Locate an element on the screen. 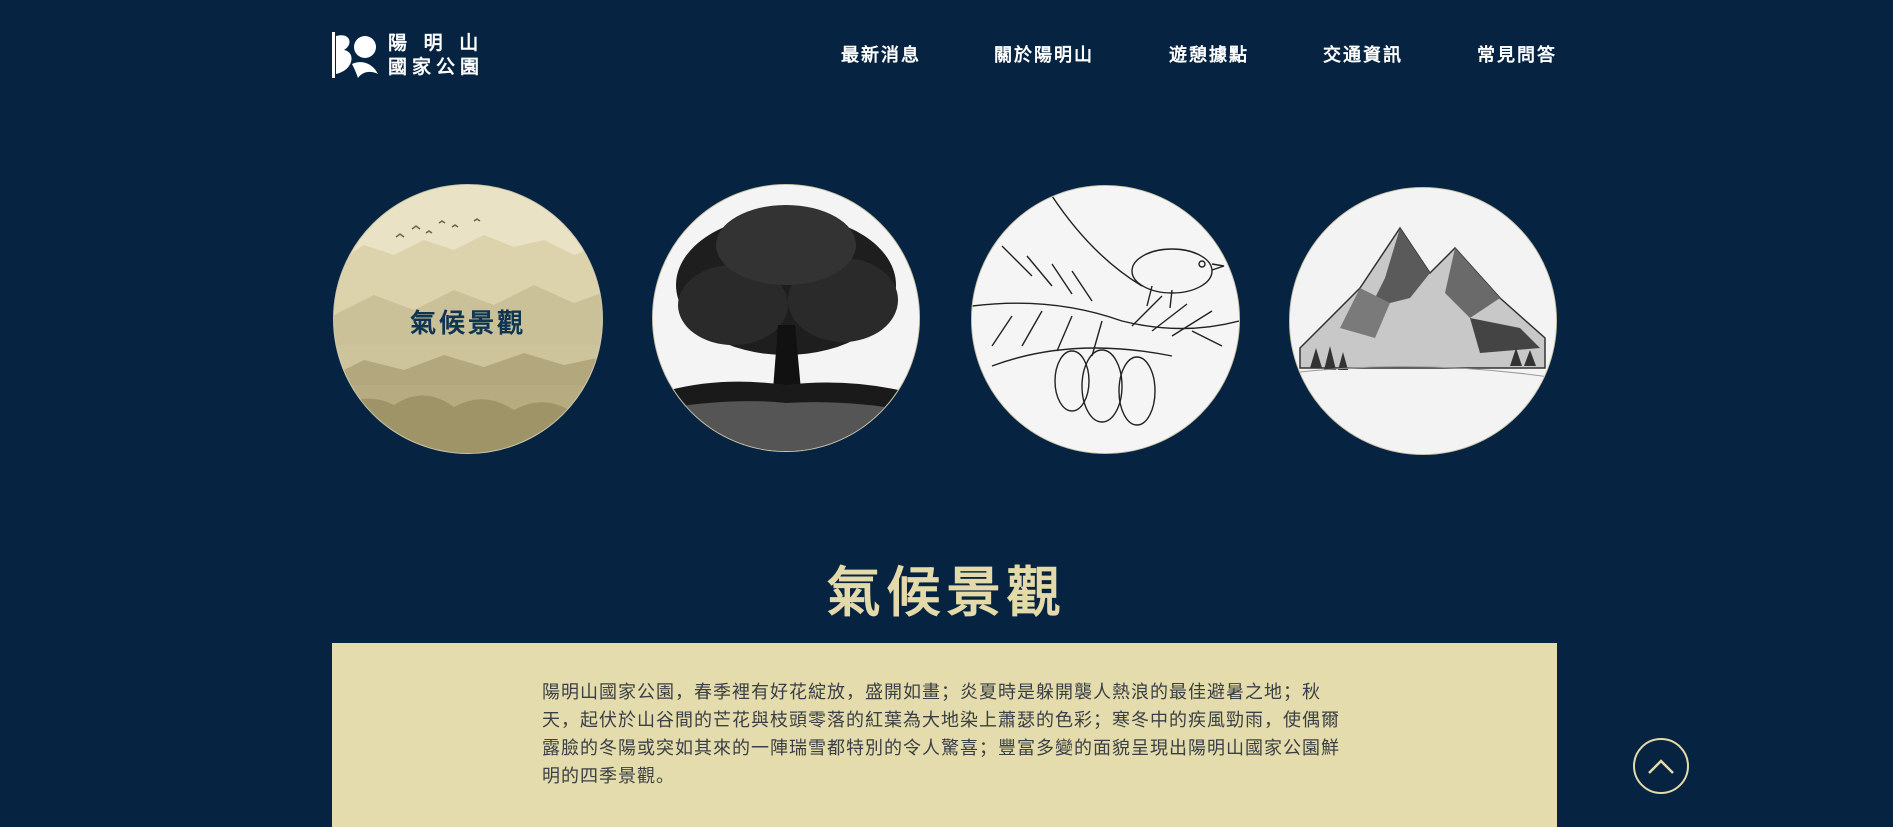  logo-mark-icon is located at coordinates (355, 55).